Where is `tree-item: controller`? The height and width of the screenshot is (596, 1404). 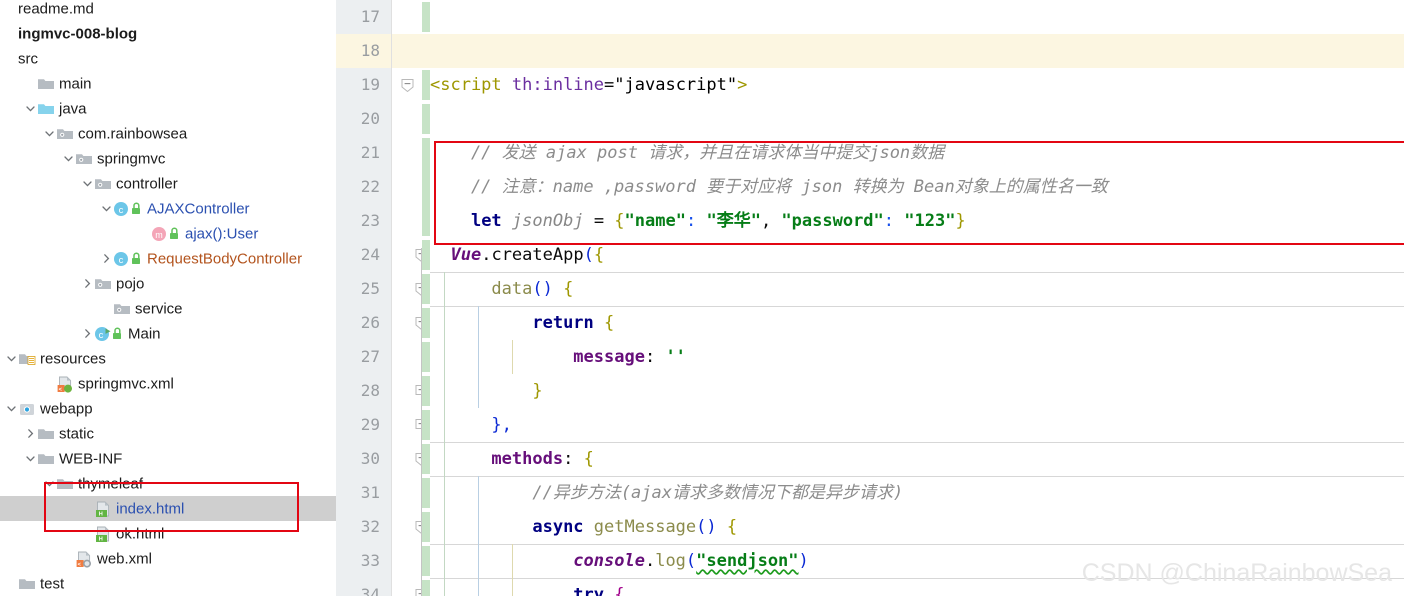
tree-item: controller is located at coordinates (168, 183).